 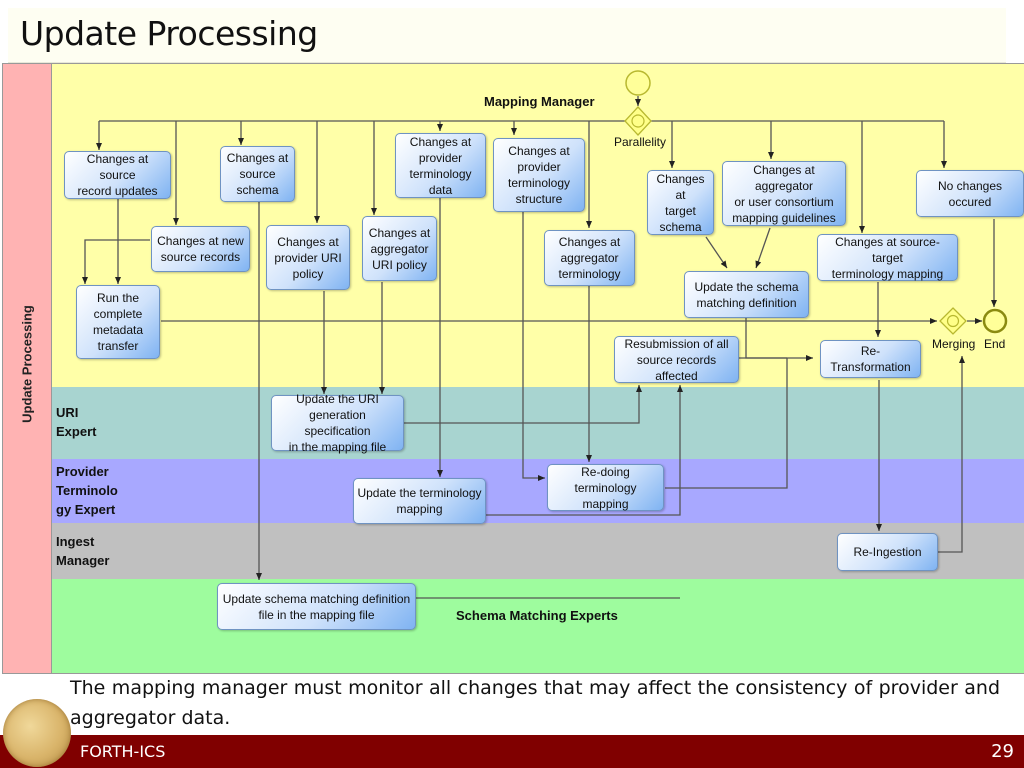 What do you see at coordinates (83, 551) in the screenshot?
I see `lane-name-ingest-manager: Ingest Manager` at bounding box center [83, 551].